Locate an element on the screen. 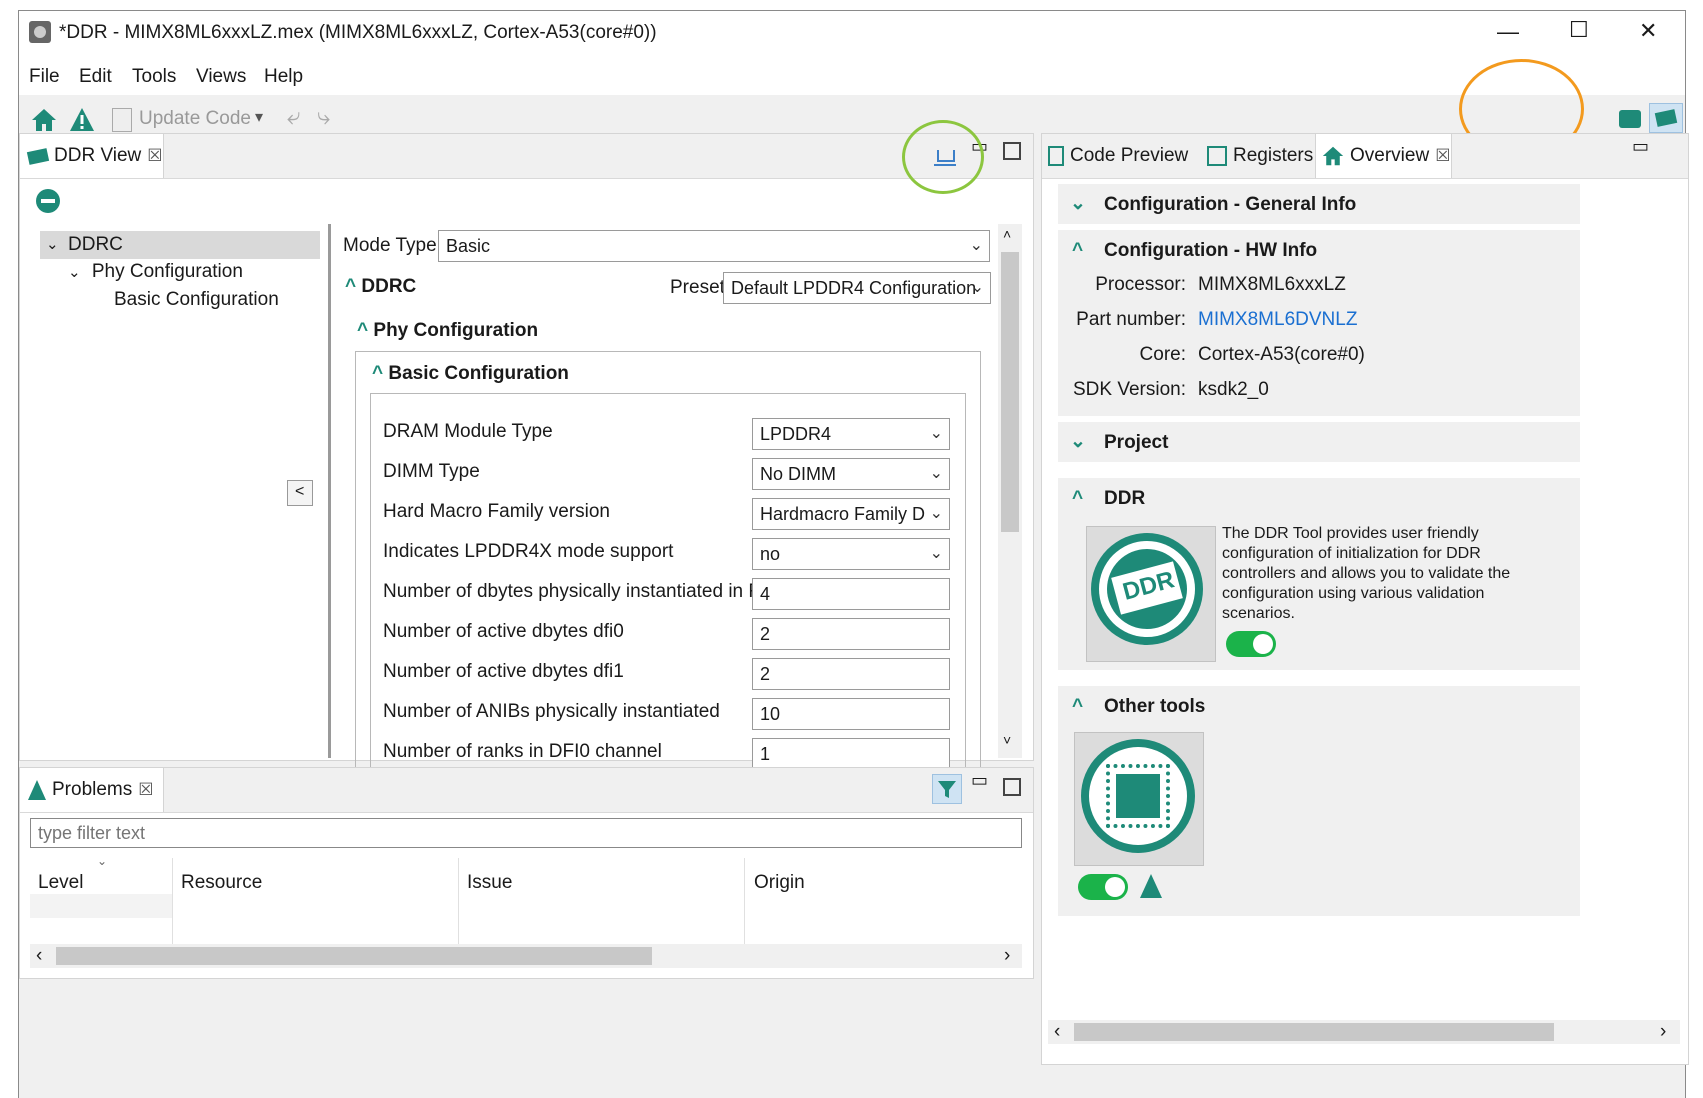 Image resolution: width=1703 pixels, height=1098 pixels. problems-hscrollbar: ‹ › is located at coordinates (526, 956).